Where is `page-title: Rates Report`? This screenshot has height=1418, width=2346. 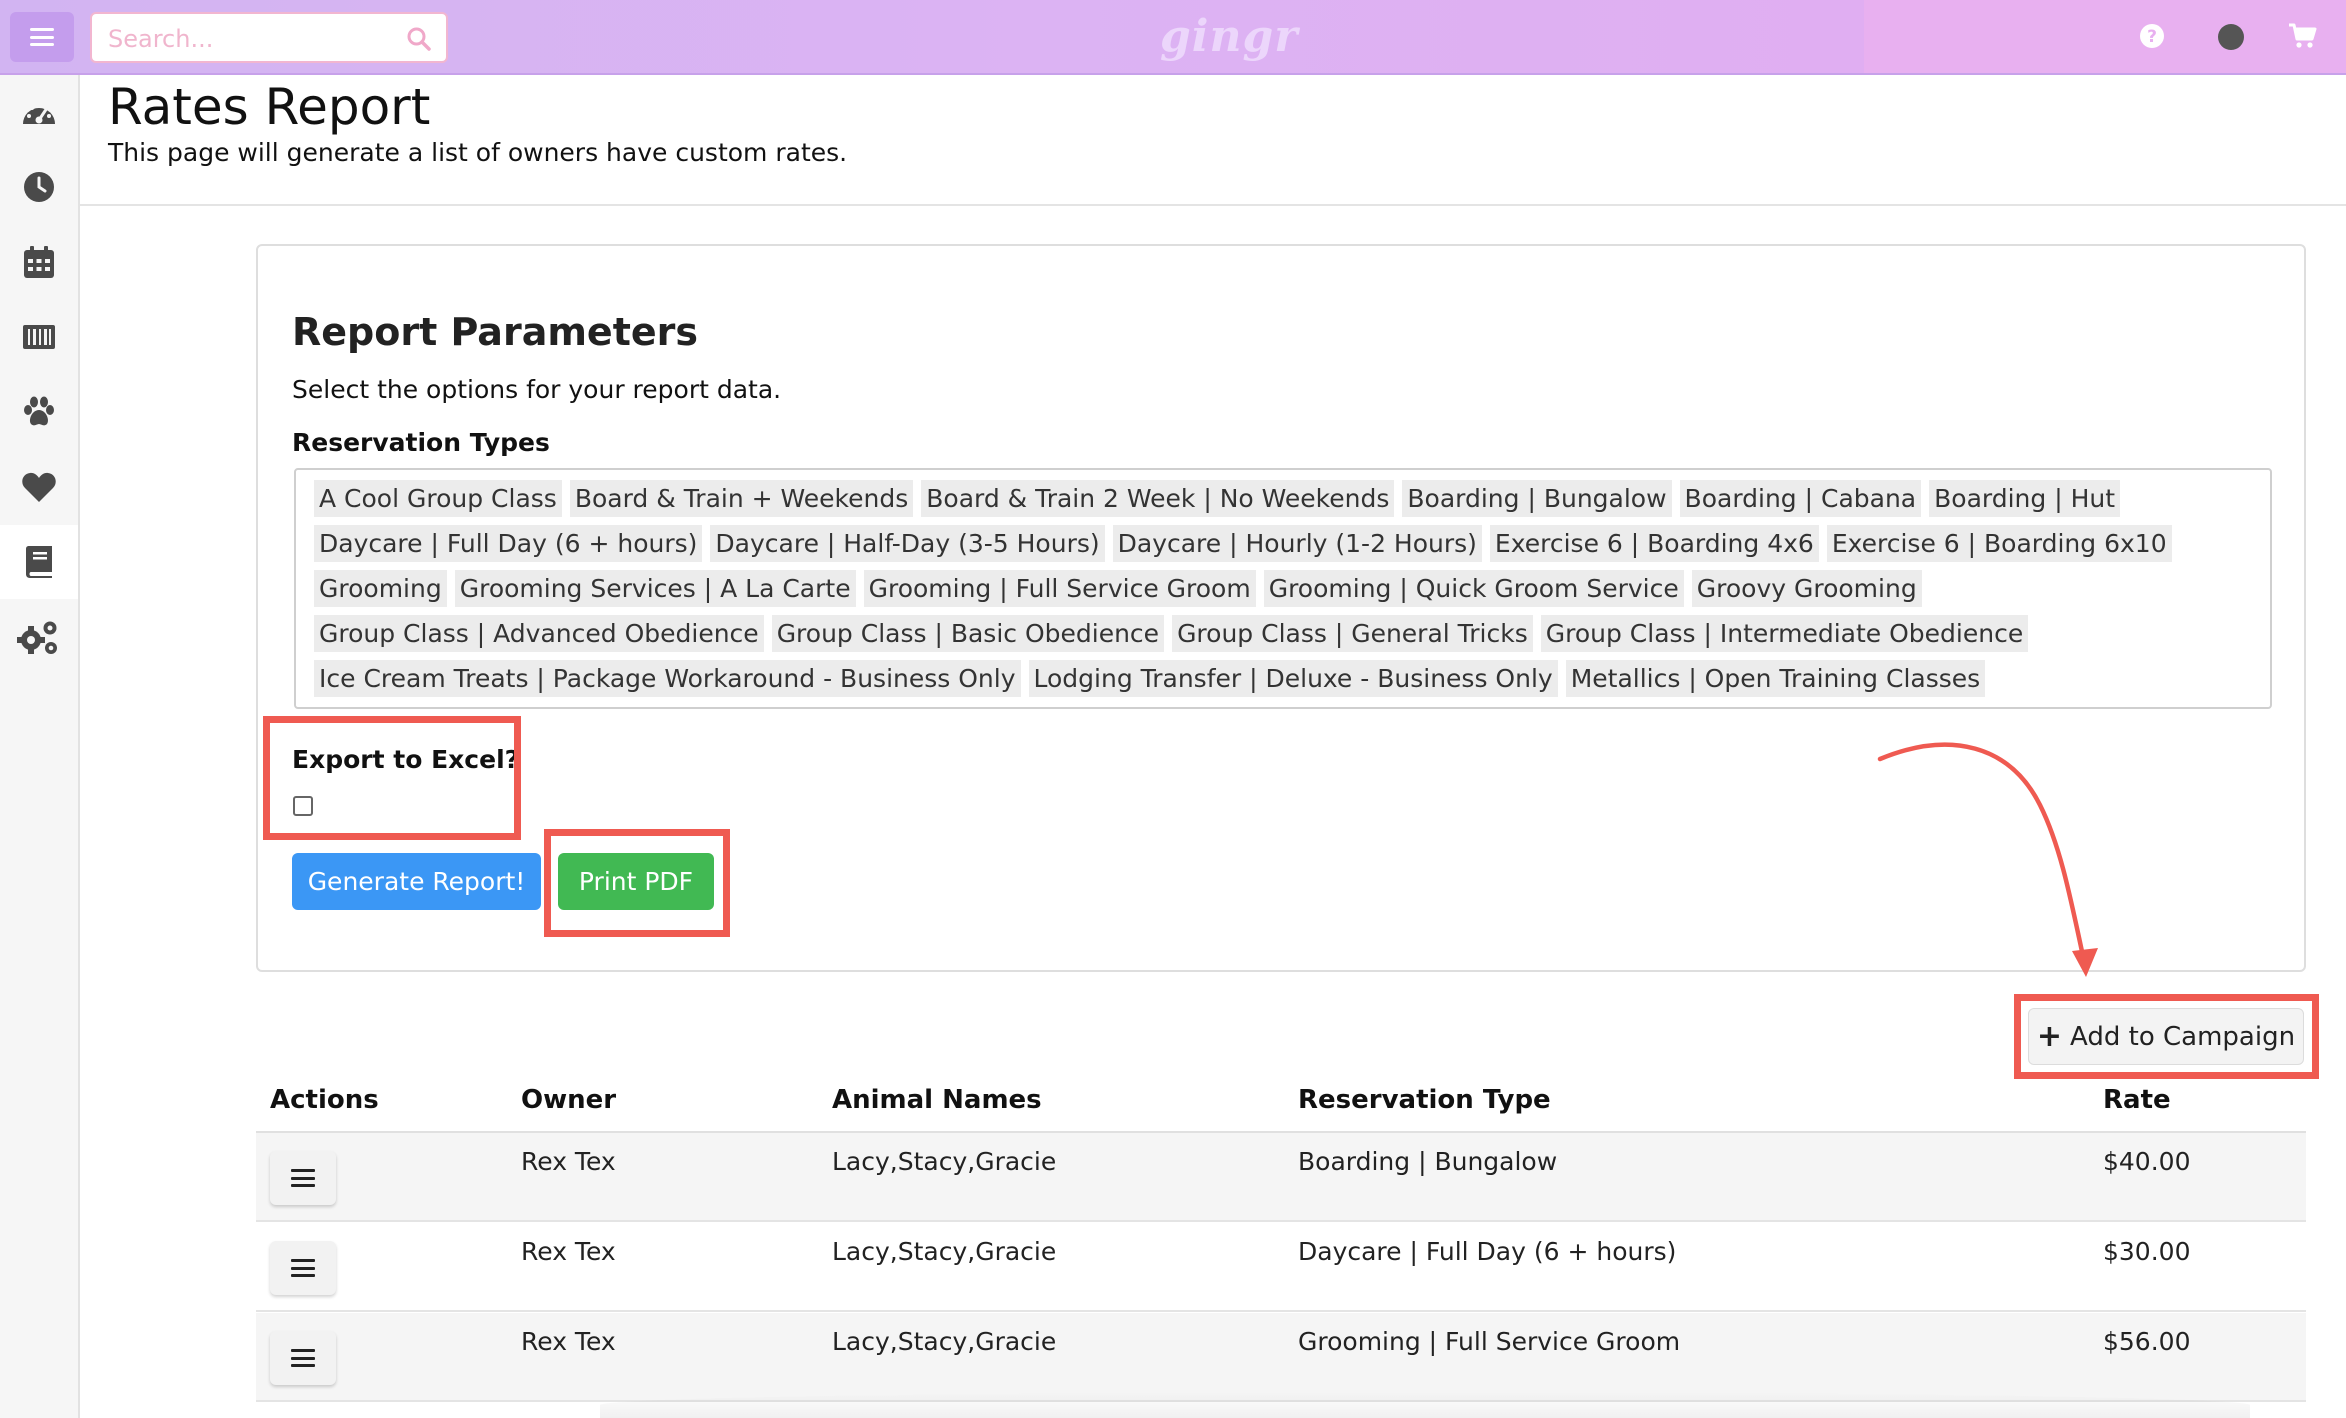 page-title: Rates Report is located at coordinates (269, 107).